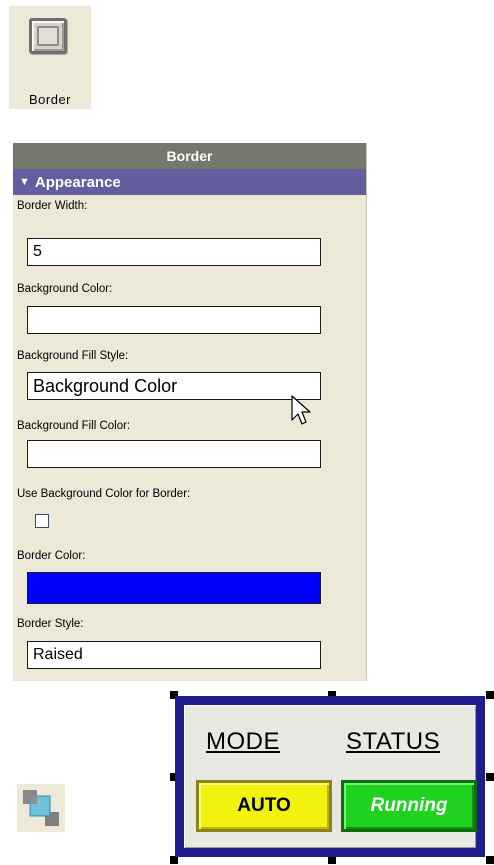  What do you see at coordinates (77, 182) in the screenshot?
I see `appearance-section-label: Appearance` at bounding box center [77, 182].